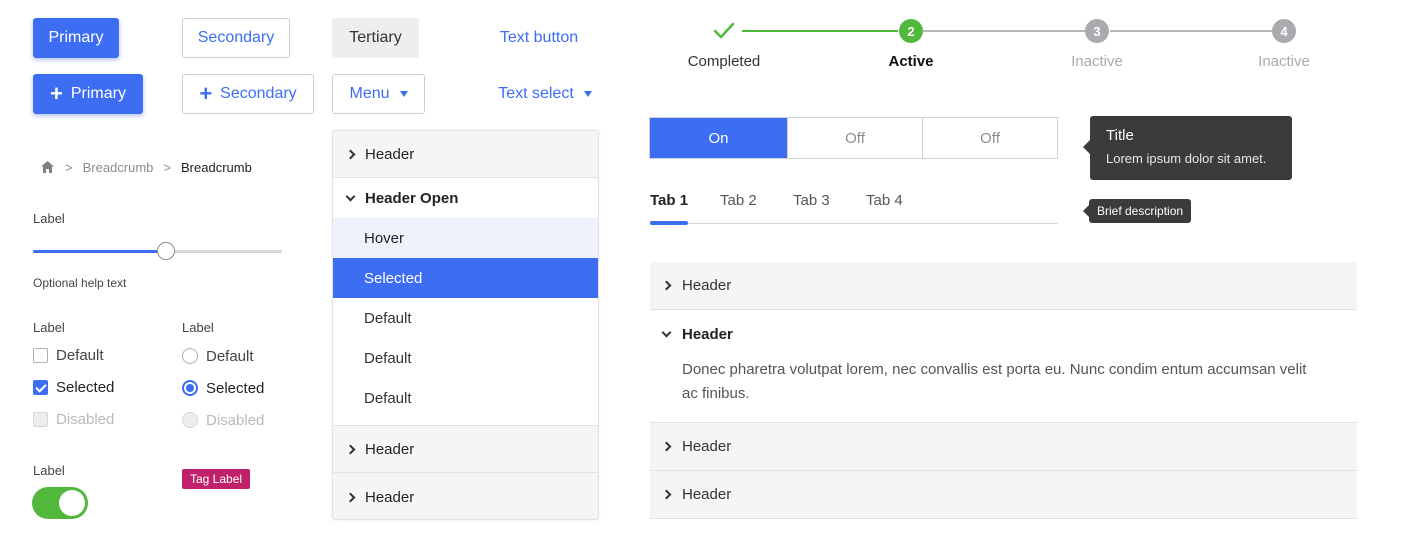  Describe the element at coordinates (95, 251) in the screenshot. I see `slider-fill` at that location.